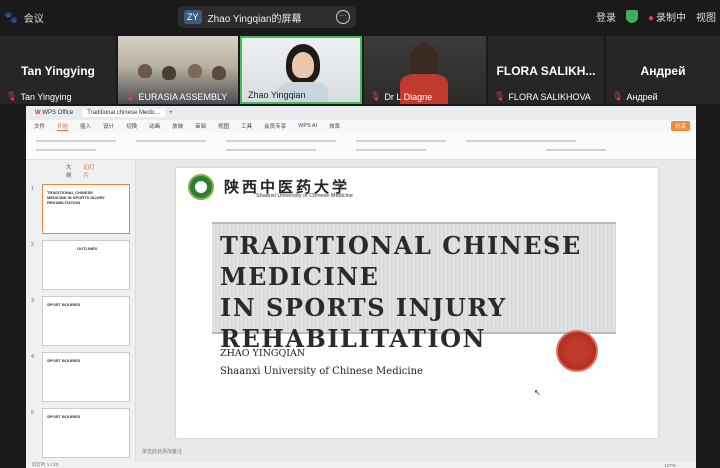  I want to click on menu-home: 开始, so click(63, 126).